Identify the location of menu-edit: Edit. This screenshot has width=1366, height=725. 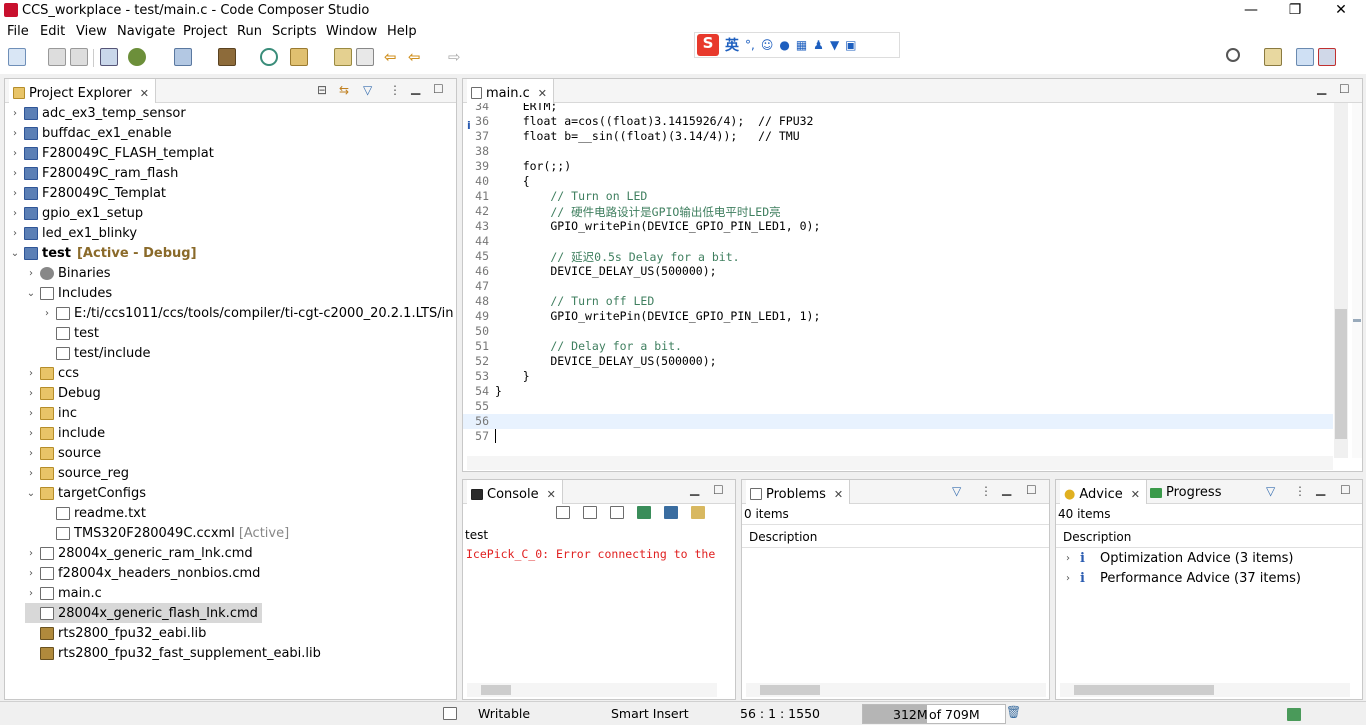
(52, 30).